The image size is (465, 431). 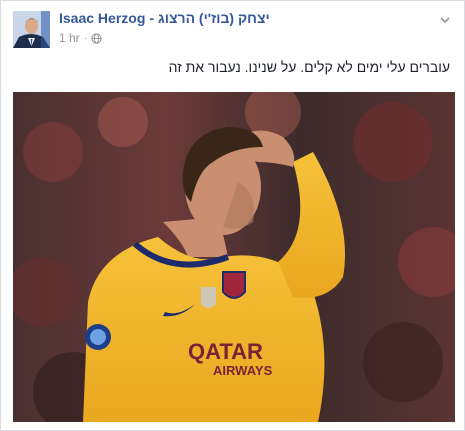 I want to click on author-name-english: Isaac Herzog, so click(x=102, y=18).